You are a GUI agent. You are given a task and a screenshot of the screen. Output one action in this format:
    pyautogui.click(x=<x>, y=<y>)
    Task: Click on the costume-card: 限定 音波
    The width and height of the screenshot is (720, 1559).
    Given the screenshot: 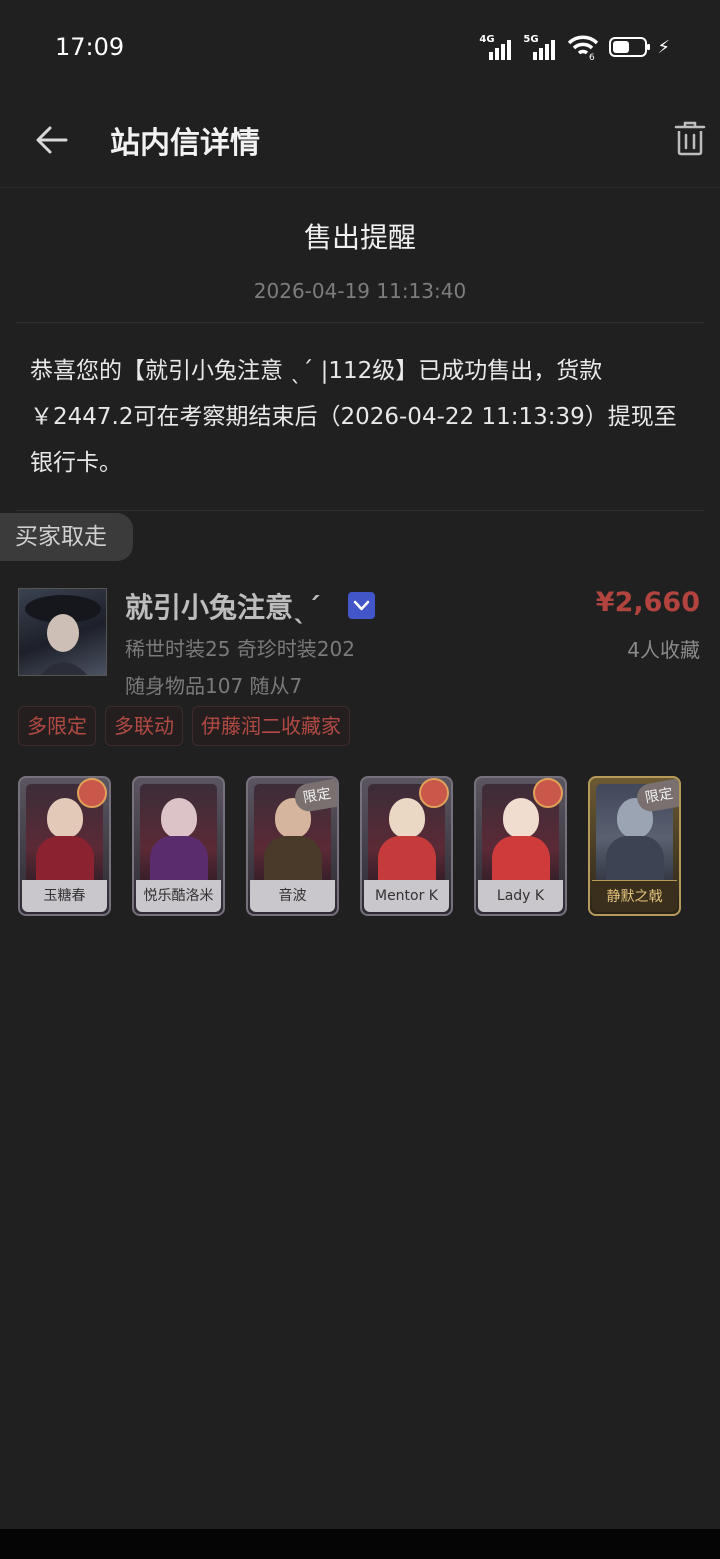 What is the action you would take?
    pyautogui.click(x=292, y=846)
    